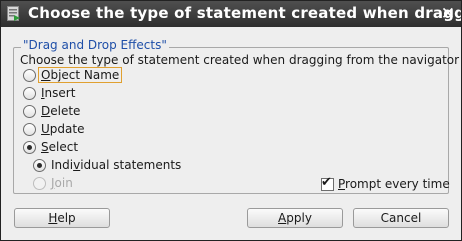 This screenshot has width=462, height=241. I want to click on checkbox-indicator: ✔, so click(327, 182).